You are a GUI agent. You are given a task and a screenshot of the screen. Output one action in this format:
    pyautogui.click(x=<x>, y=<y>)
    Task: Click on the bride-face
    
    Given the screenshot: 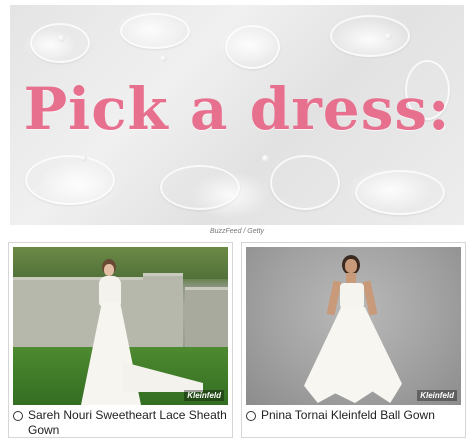 What is the action you would take?
    pyautogui.click(x=109, y=270)
    